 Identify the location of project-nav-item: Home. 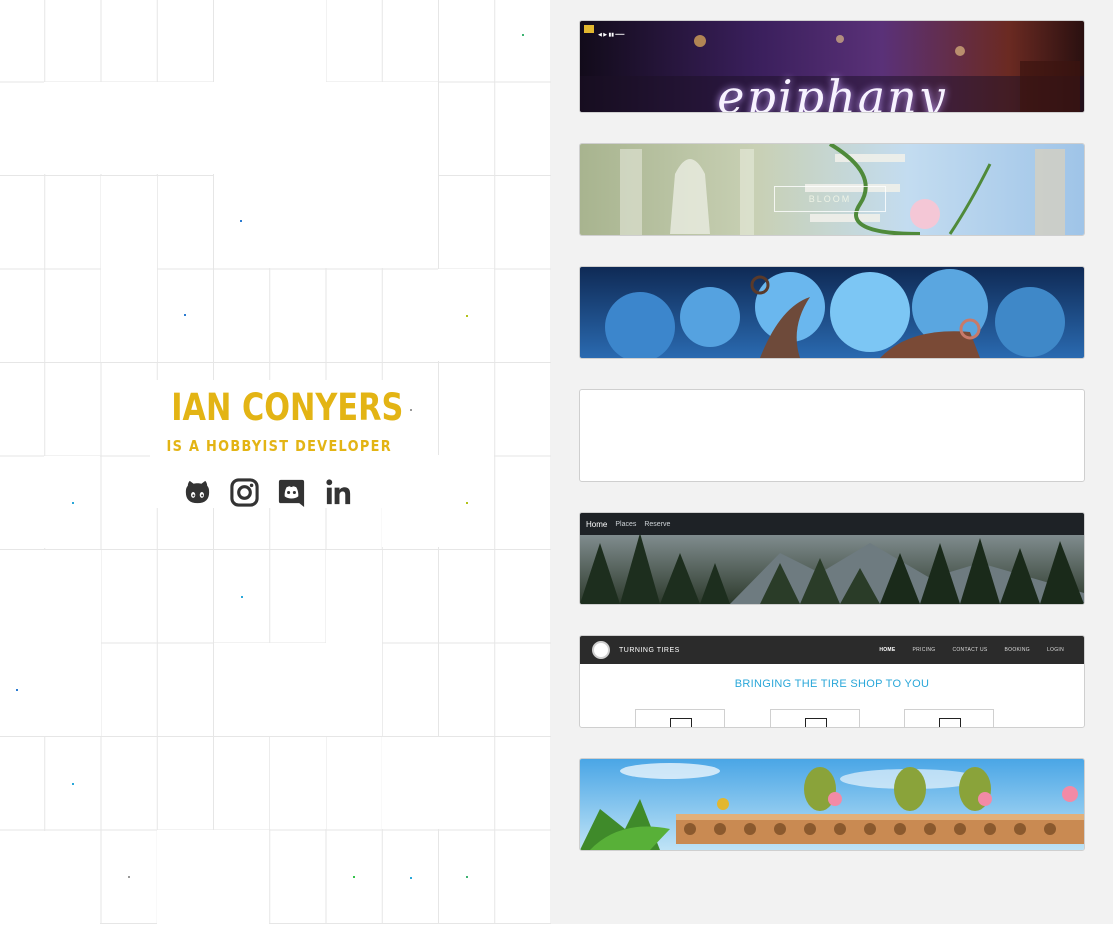
(597, 524).